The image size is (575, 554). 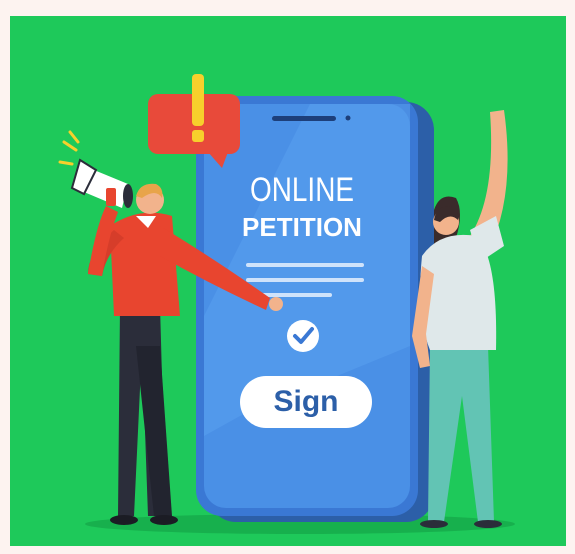 I want to click on sign-button: Sign, so click(x=306, y=402).